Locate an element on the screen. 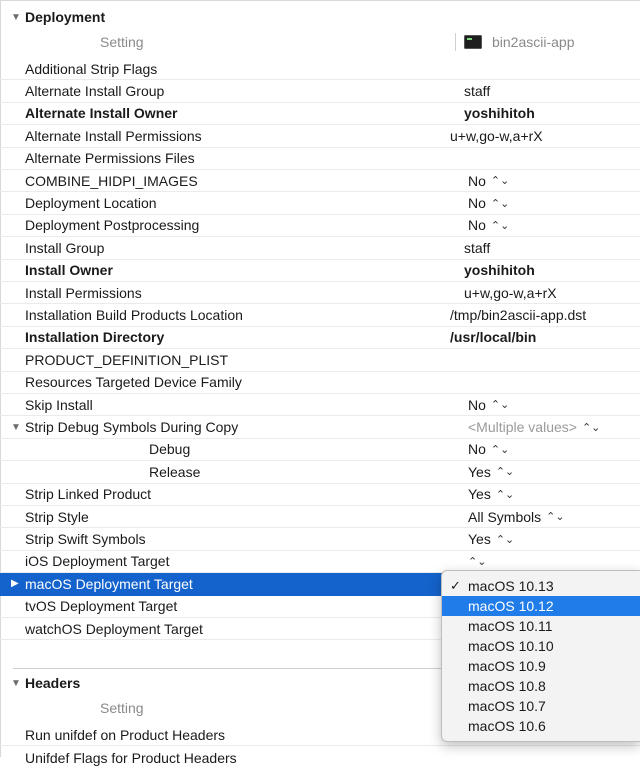 The width and height of the screenshot is (640, 769). setting-row: Deployment Postprocessing No ⌃⌄ is located at coordinates (320, 226).